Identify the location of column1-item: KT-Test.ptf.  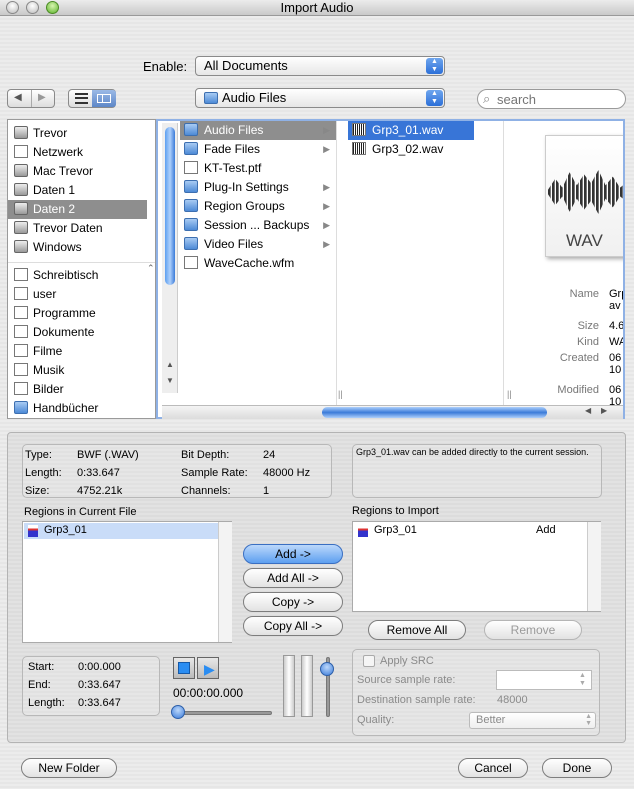
(258, 168).